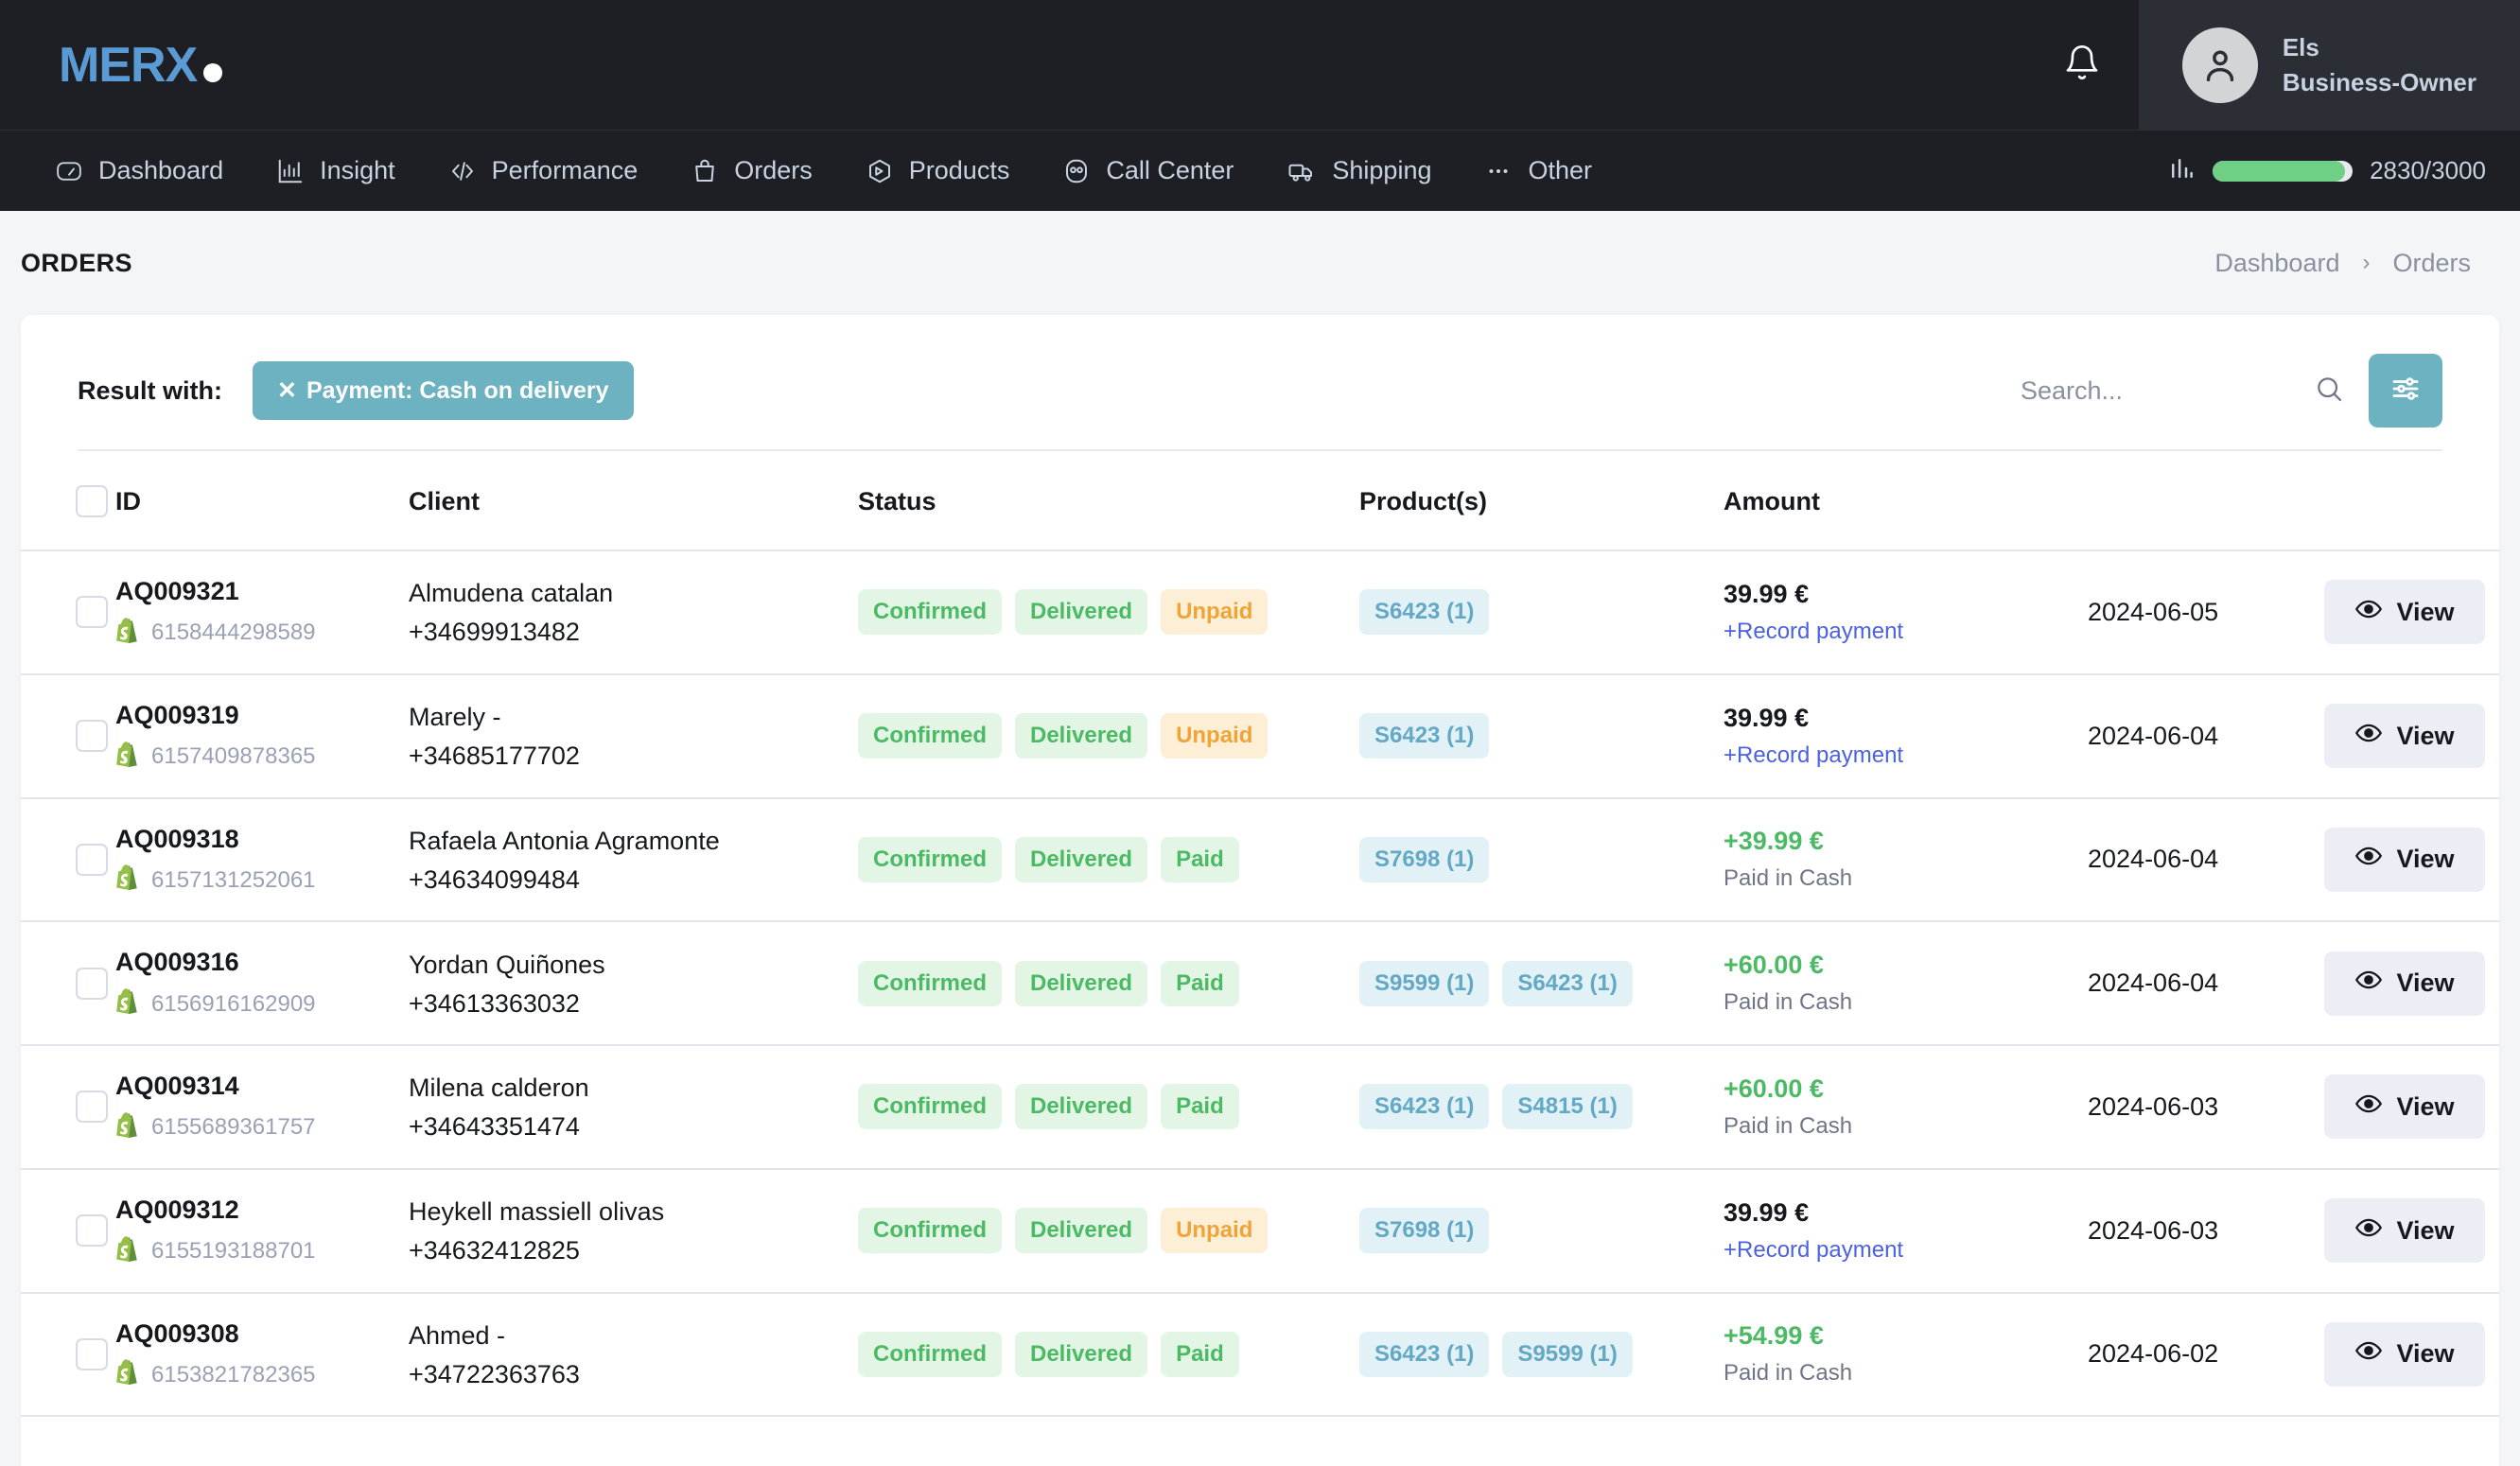  What do you see at coordinates (494, 632) in the screenshot?
I see `client-phone: +34699913482` at bounding box center [494, 632].